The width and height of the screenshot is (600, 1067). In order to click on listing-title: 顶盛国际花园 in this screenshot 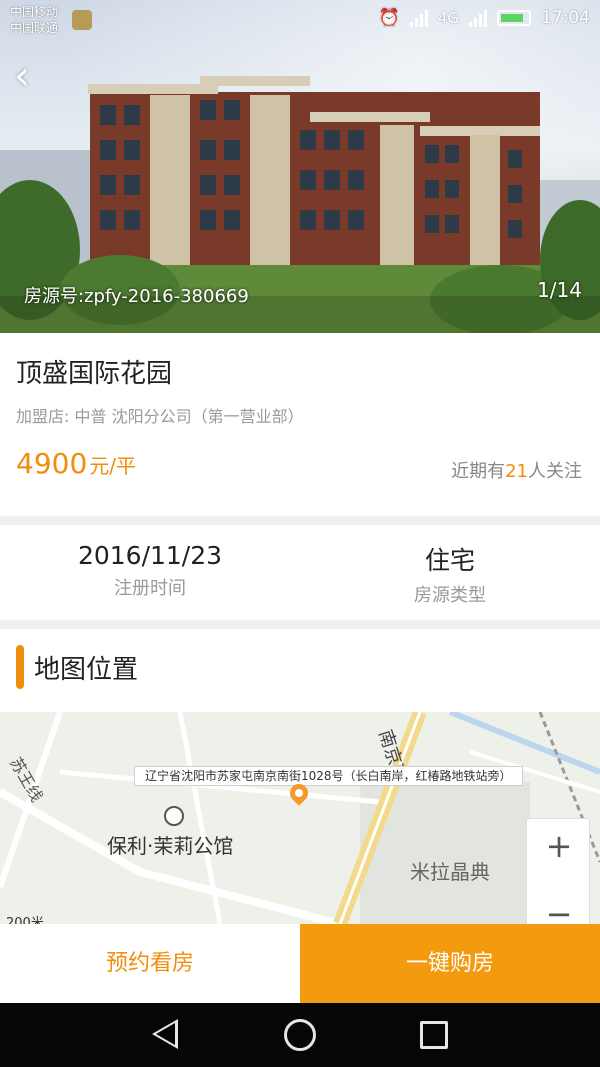, I will do `click(94, 374)`.